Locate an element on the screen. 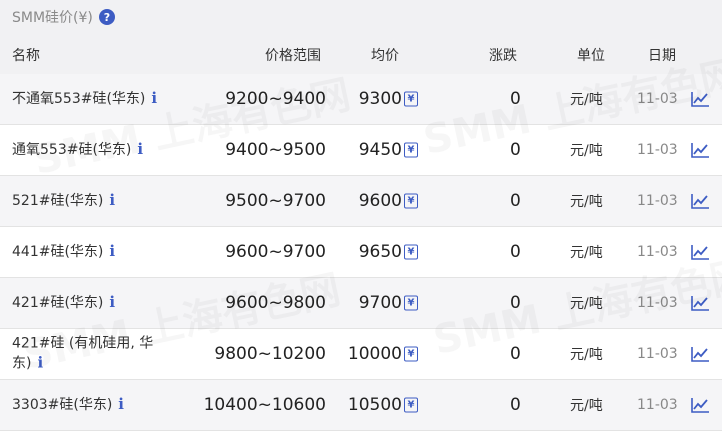 The height and width of the screenshot is (431, 722). row-avg: 9450 is located at coordinates (380, 150).